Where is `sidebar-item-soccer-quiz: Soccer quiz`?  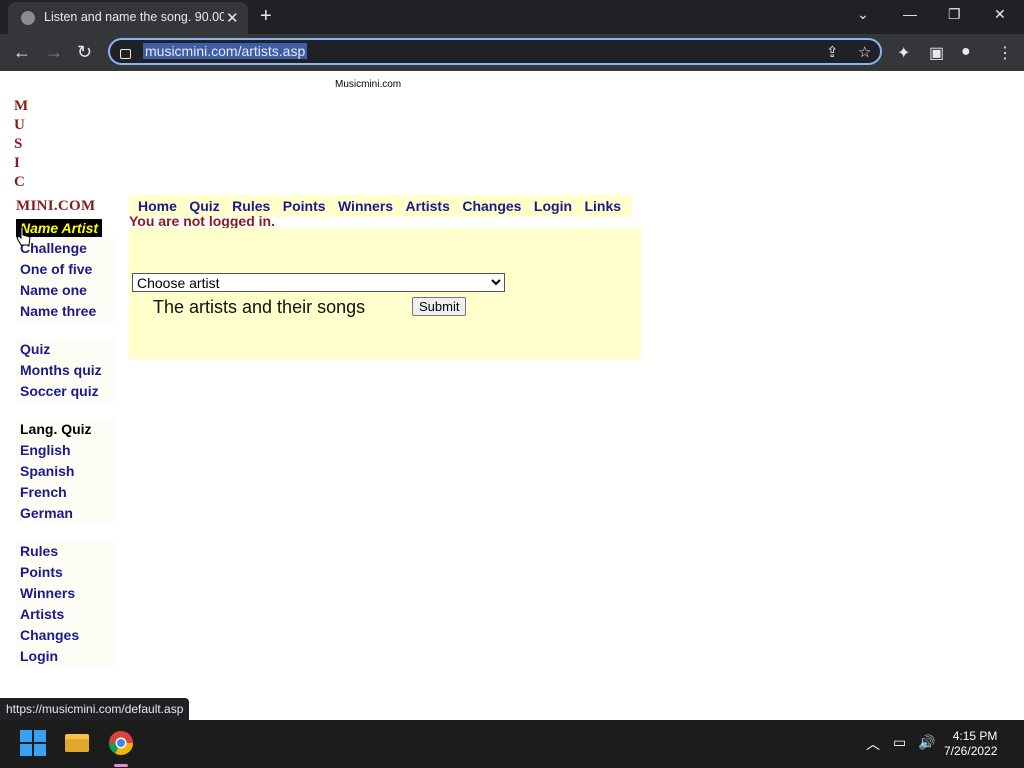
sidebar-item-soccer-quiz: Soccer quiz is located at coordinates (66, 391).